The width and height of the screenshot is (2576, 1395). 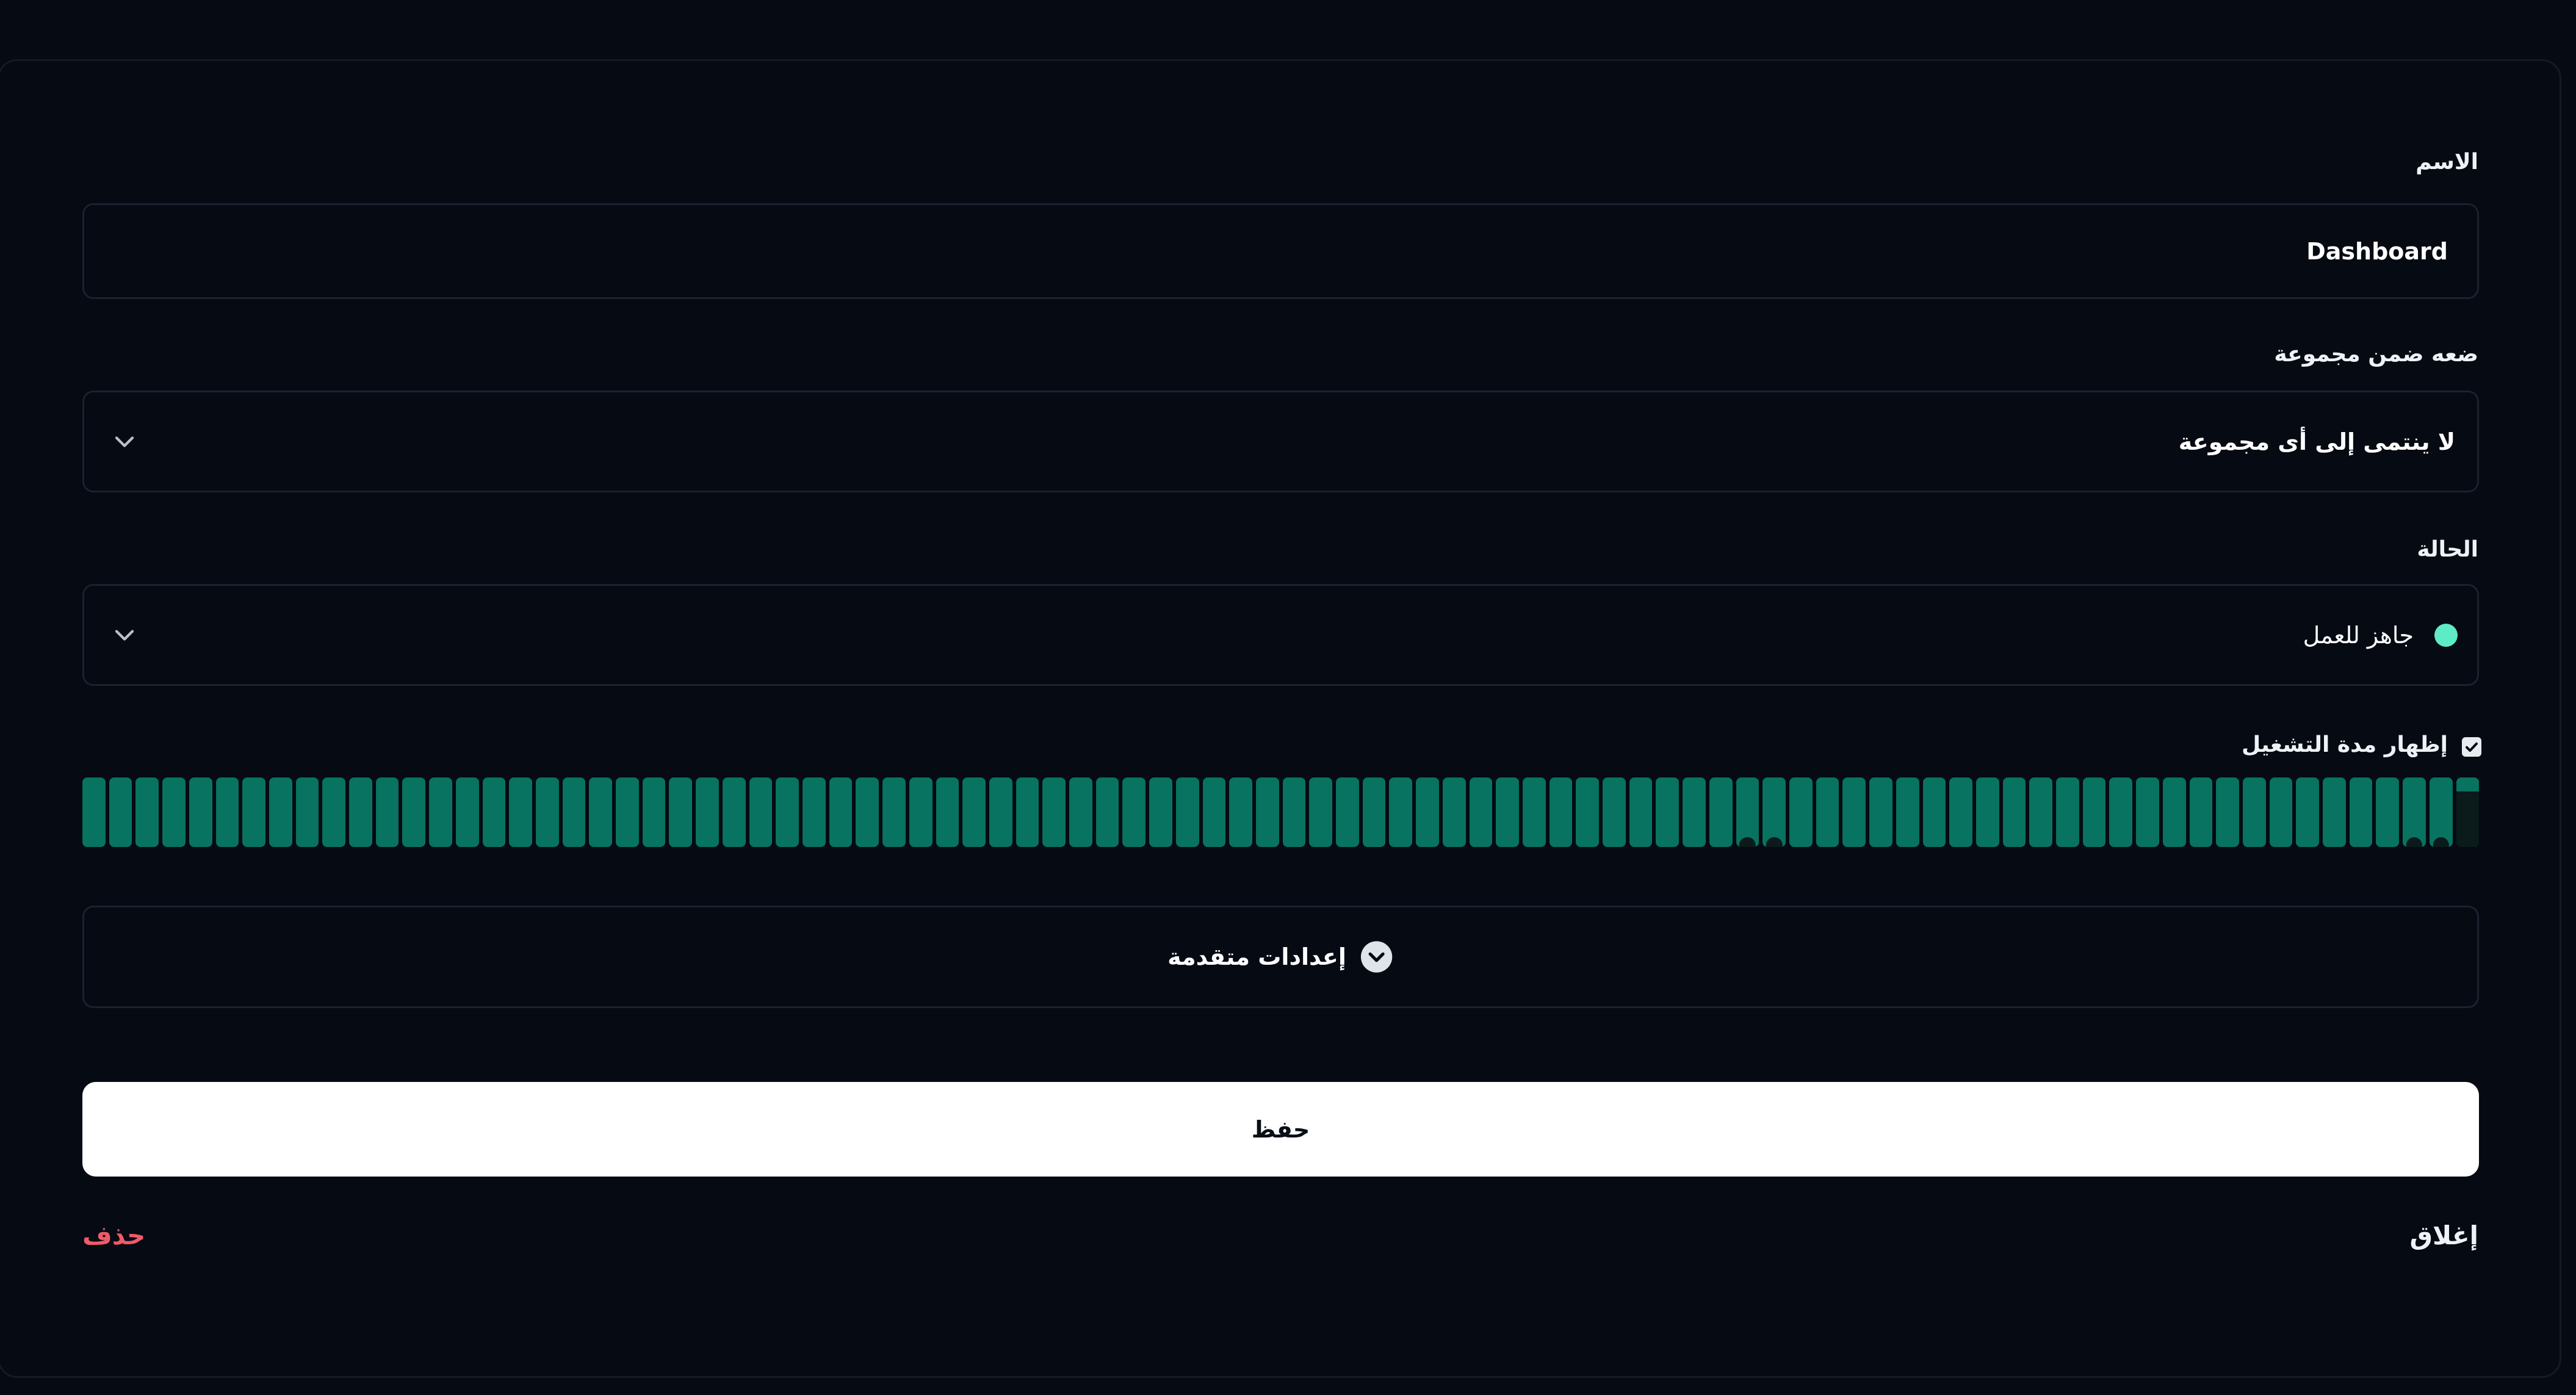 What do you see at coordinates (2377, 251) in the screenshot?
I see `name-input-value: Dashboard` at bounding box center [2377, 251].